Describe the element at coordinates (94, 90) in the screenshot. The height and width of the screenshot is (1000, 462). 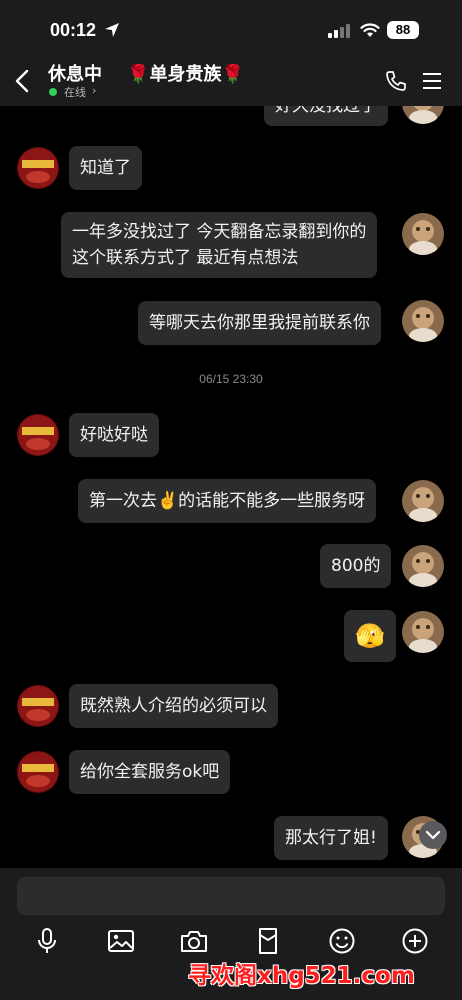
I see `status-chevron-icon: ›` at that location.